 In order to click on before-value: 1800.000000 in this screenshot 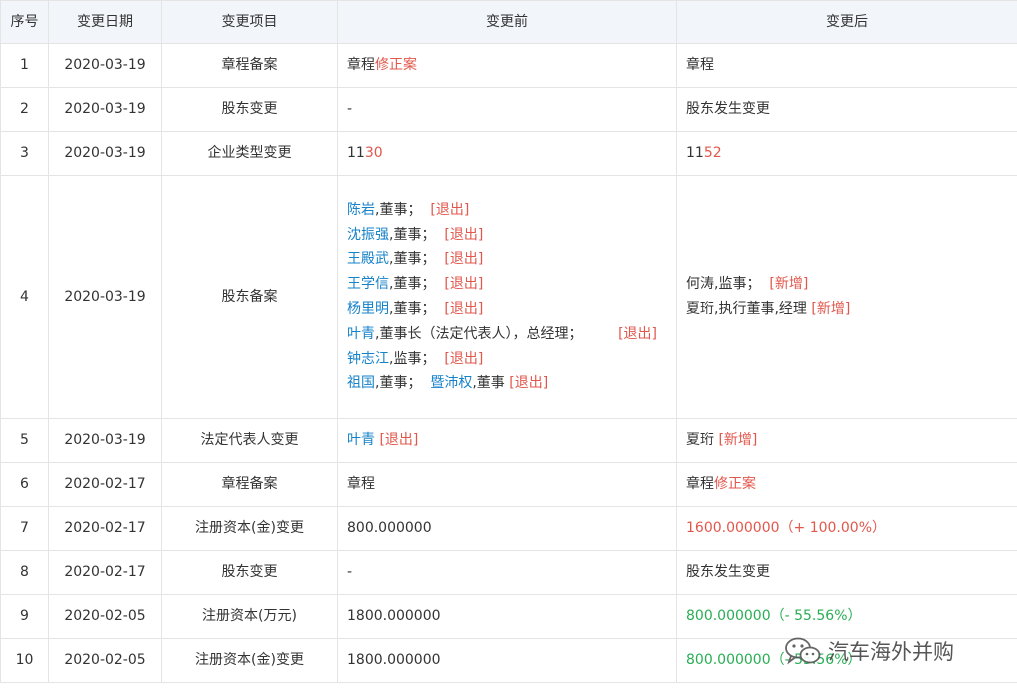, I will do `click(507, 660)`.